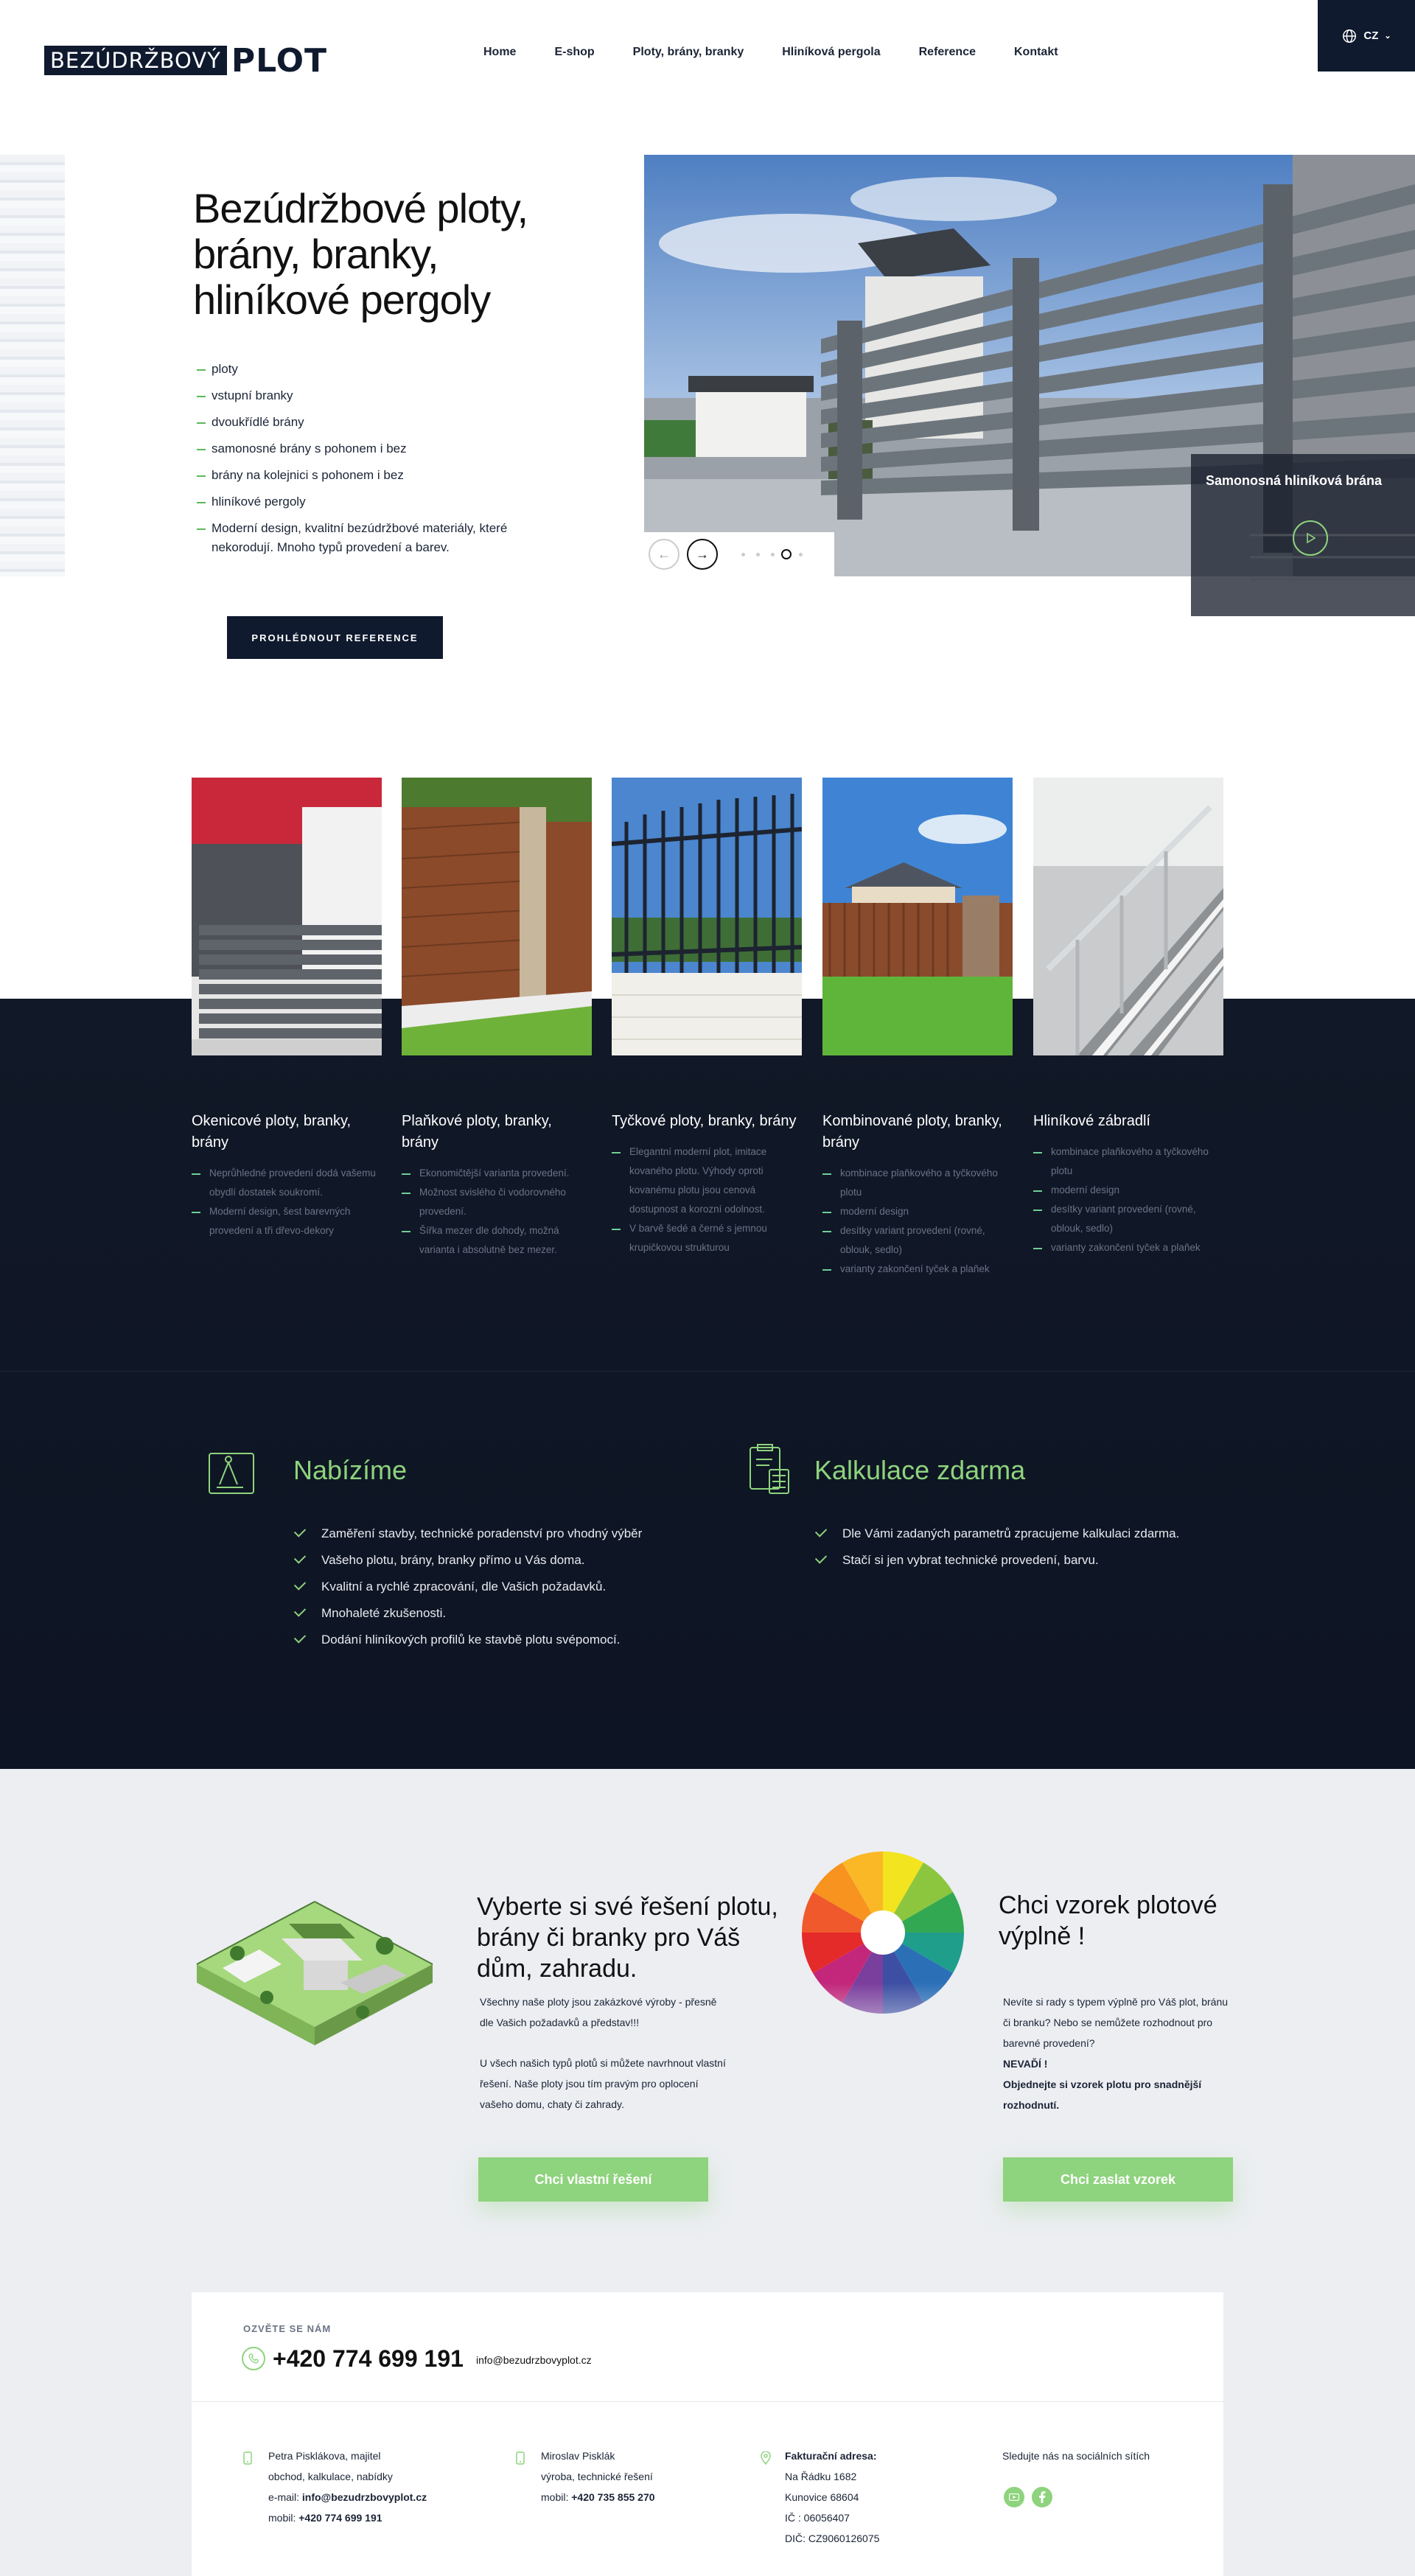  Describe the element at coordinates (497, 1173) in the screenshot. I see `feature-item: Ekonomičtější varianta provedení.` at that location.